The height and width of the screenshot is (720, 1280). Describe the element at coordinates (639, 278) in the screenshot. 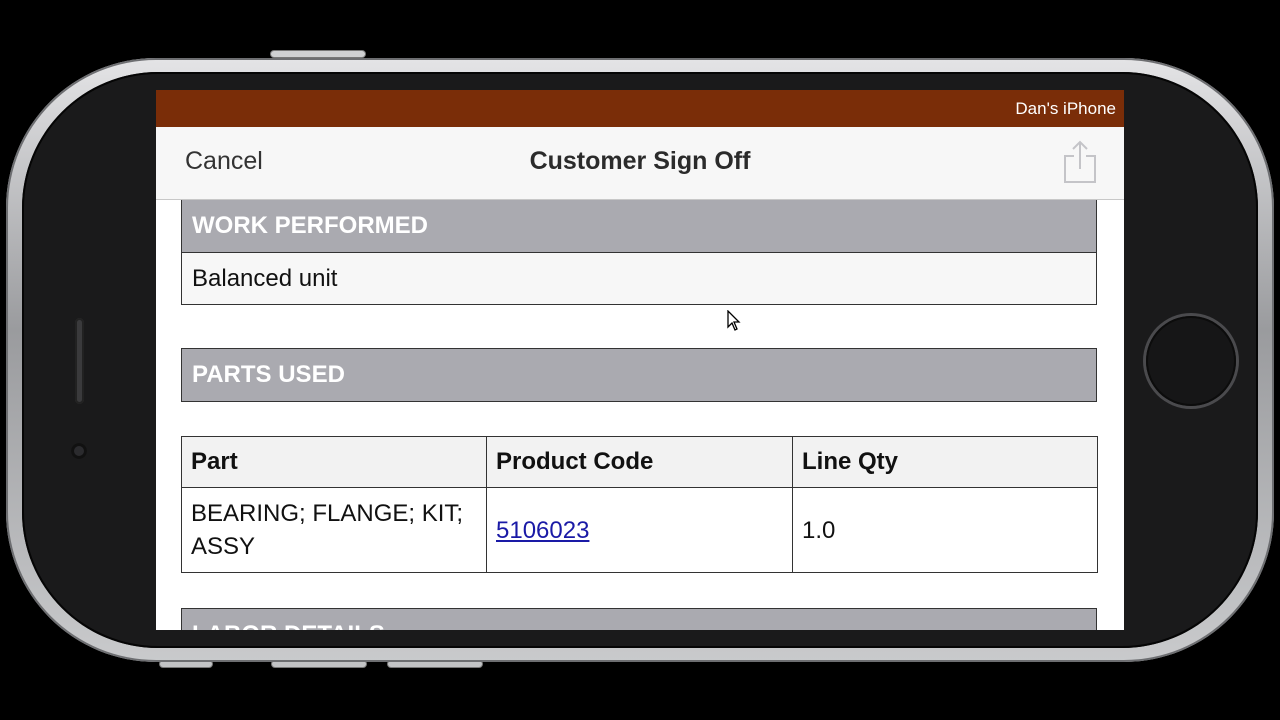

I see `work-performed-value: Balanced unit` at that location.